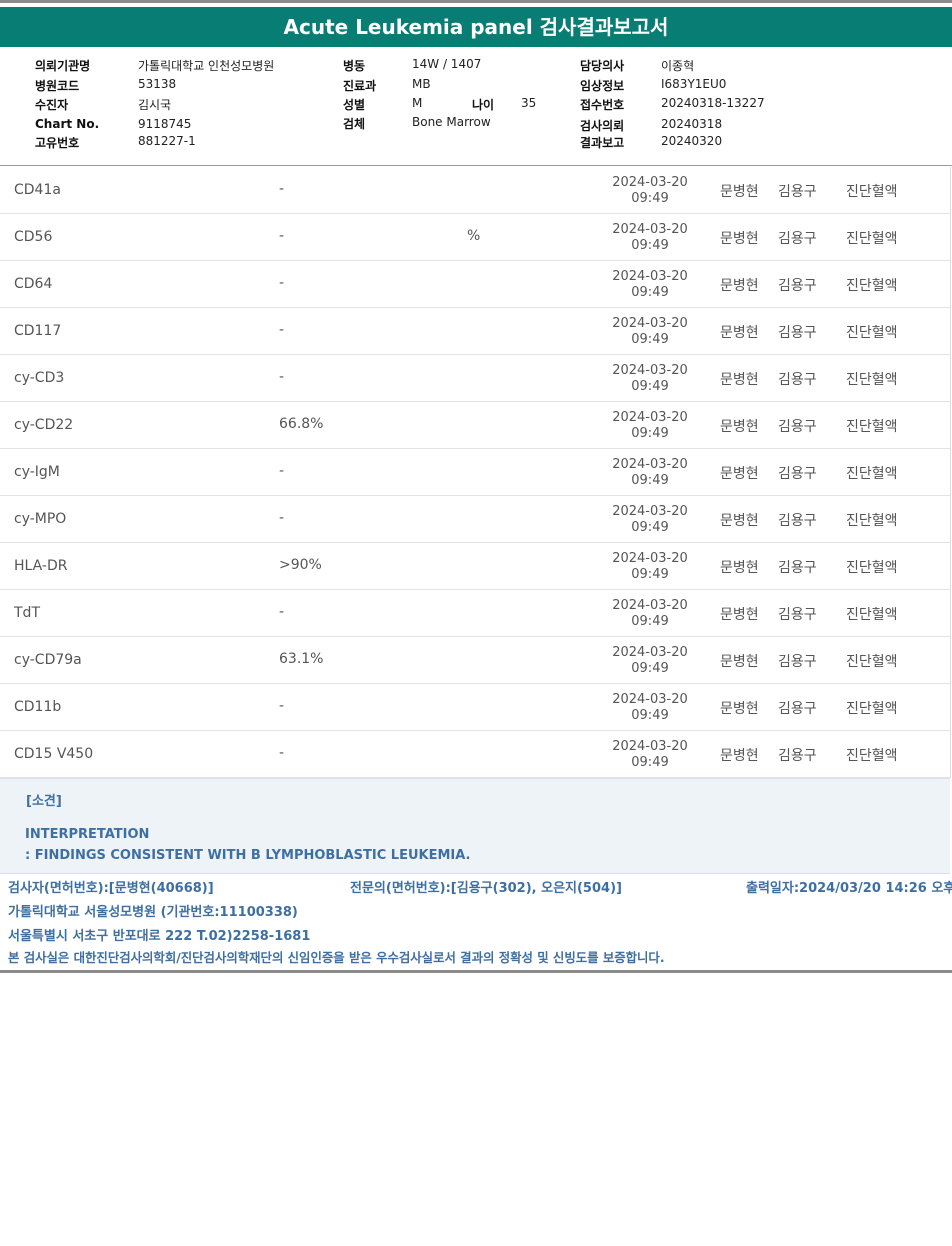  I want to click on table-row: cy-IgM - 문병현 김용구 진단혈액 2024-03-20 09:49, so click(475, 472).